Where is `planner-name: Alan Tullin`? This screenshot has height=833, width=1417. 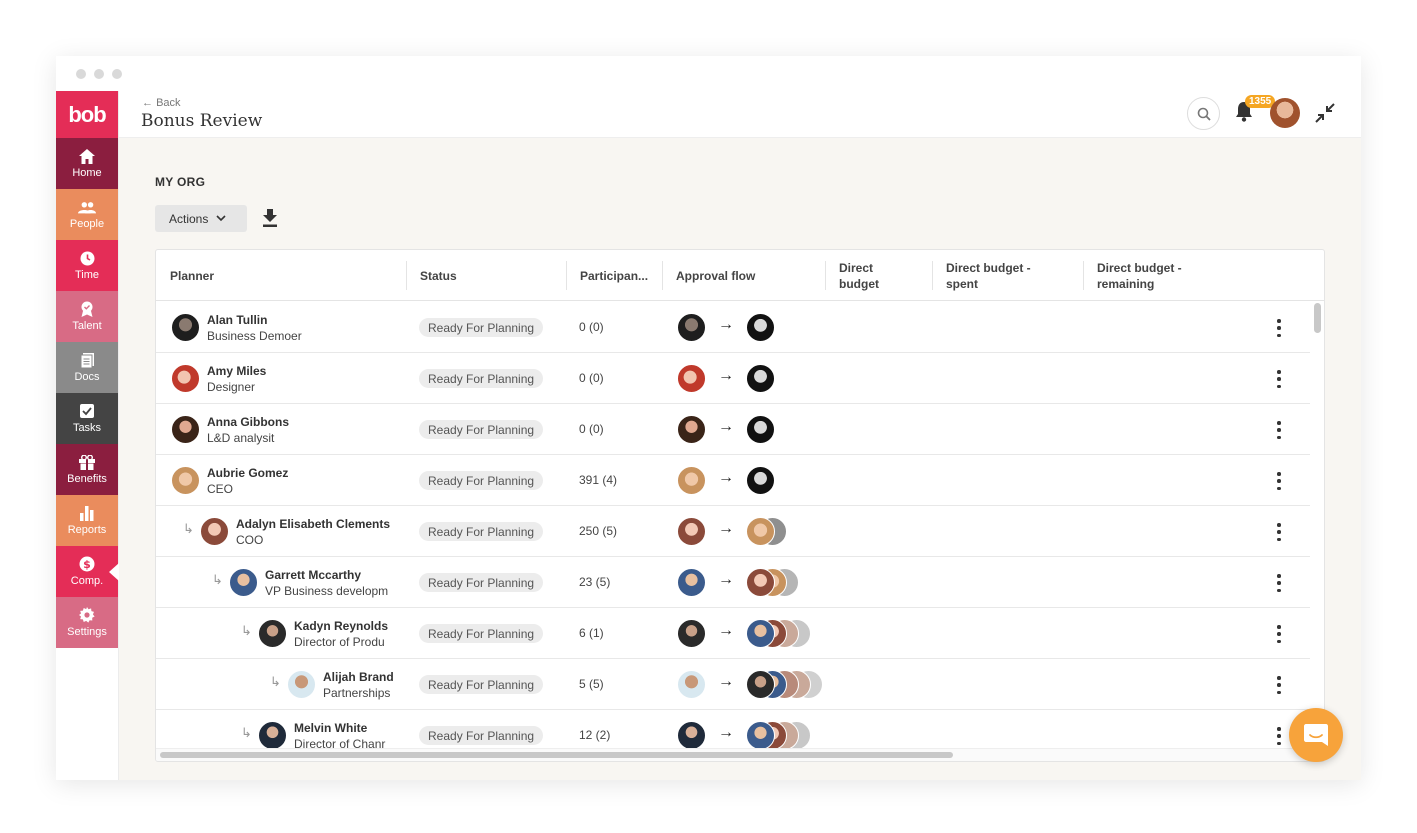
planner-name: Alan Tullin is located at coordinates (302, 320).